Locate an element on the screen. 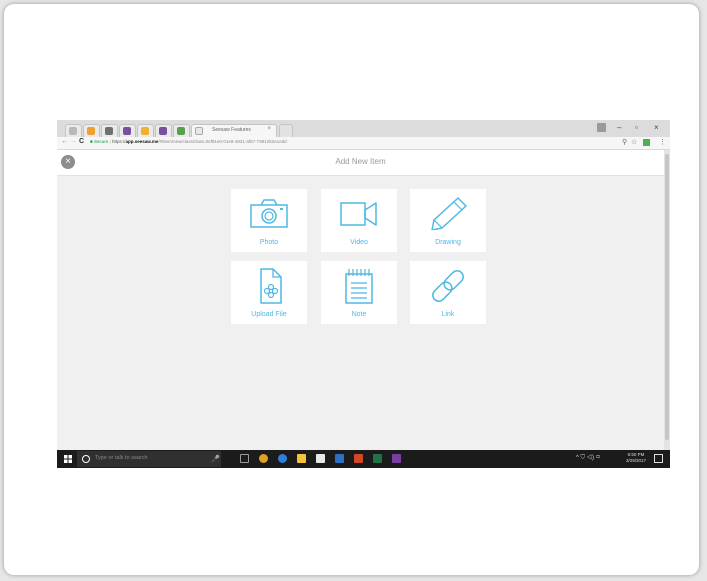 The image size is (707, 581). link-icon is located at coordinates (448, 286).